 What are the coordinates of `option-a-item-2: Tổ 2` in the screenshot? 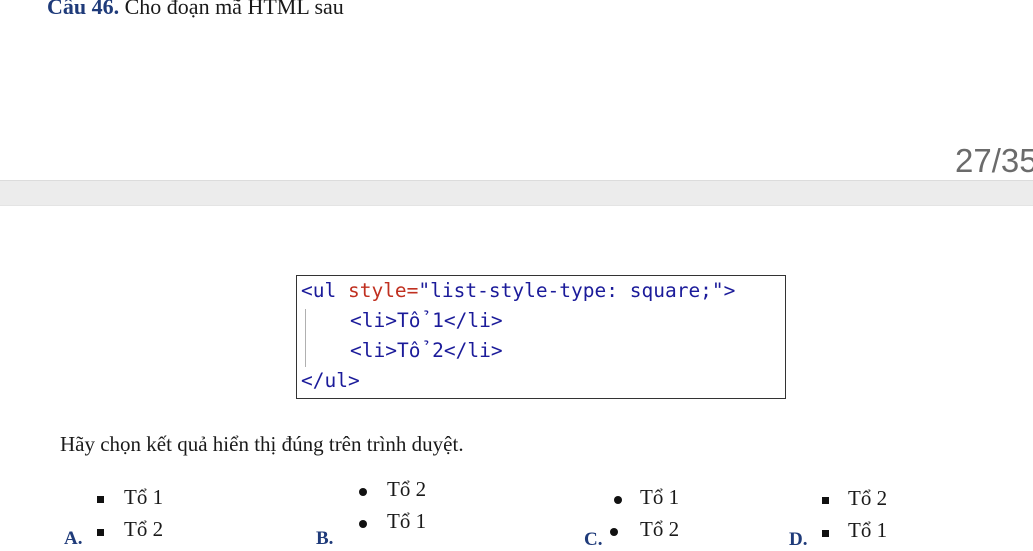 It's located at (144, 529).